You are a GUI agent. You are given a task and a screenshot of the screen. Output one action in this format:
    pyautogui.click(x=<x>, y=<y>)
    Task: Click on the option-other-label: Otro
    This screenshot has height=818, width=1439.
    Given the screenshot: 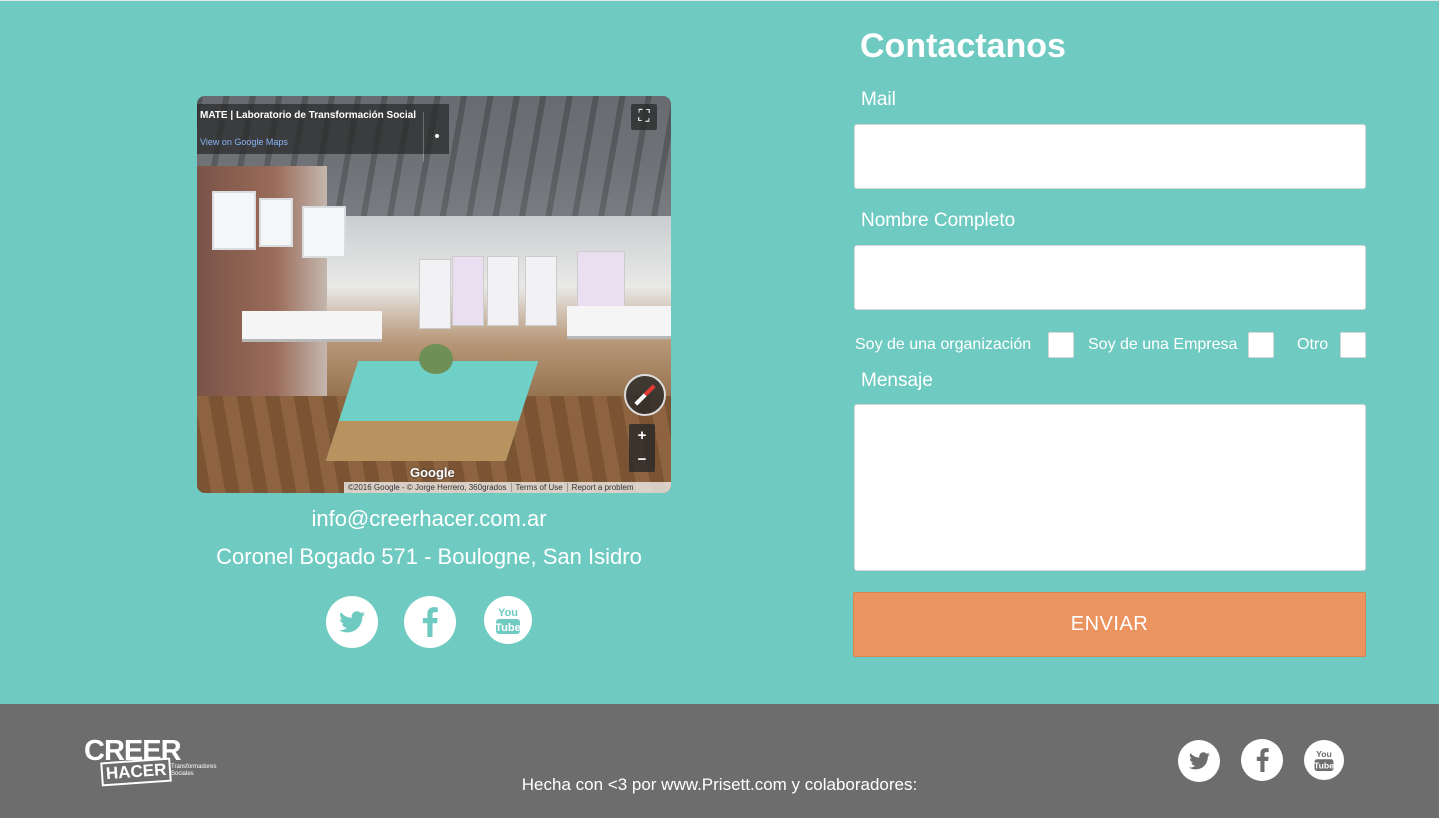 What is the action you would take?
    pyautogui.click(x=1313, y=344)
    